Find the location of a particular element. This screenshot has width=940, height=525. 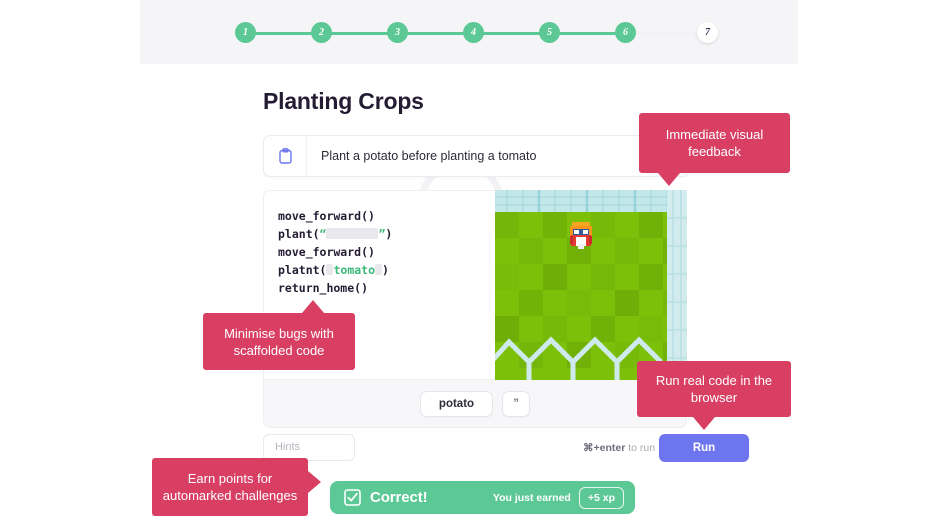

step-2: 2 is located at coordinates (321, 32).